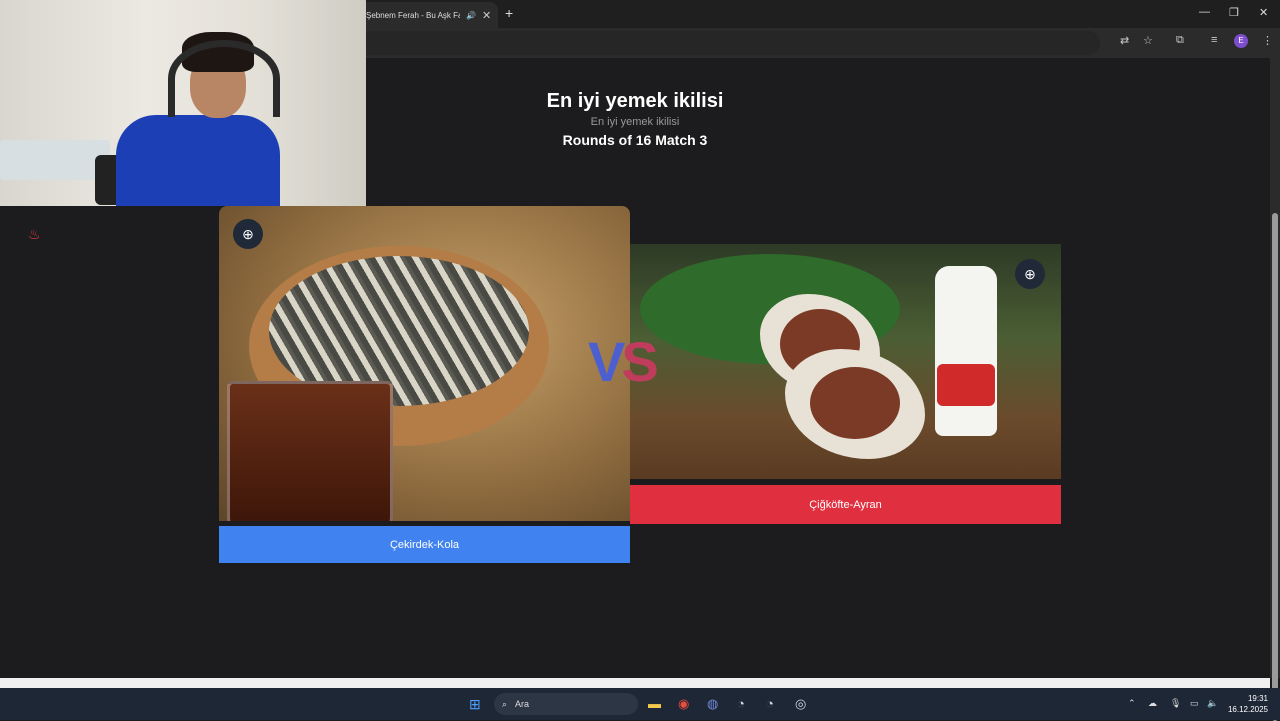 The width and height of the screenshot is (1280, 721). What do you see at coordinates (1124, 40) in the screenshot?
I see `translate-icon: ⇄` at bounding box center [1124, 40].